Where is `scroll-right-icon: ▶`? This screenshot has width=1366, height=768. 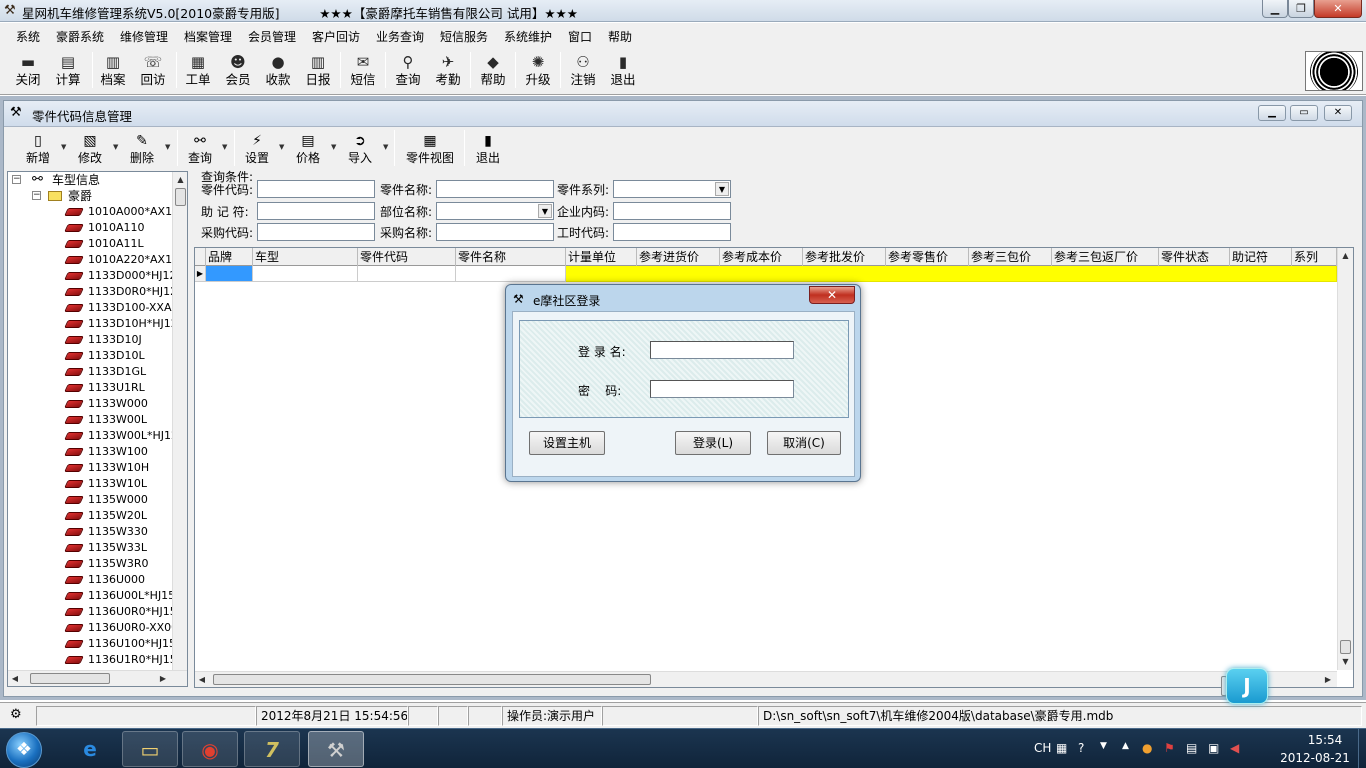 scroll-right-icon: ▶ is located at coordinates (163, 678).